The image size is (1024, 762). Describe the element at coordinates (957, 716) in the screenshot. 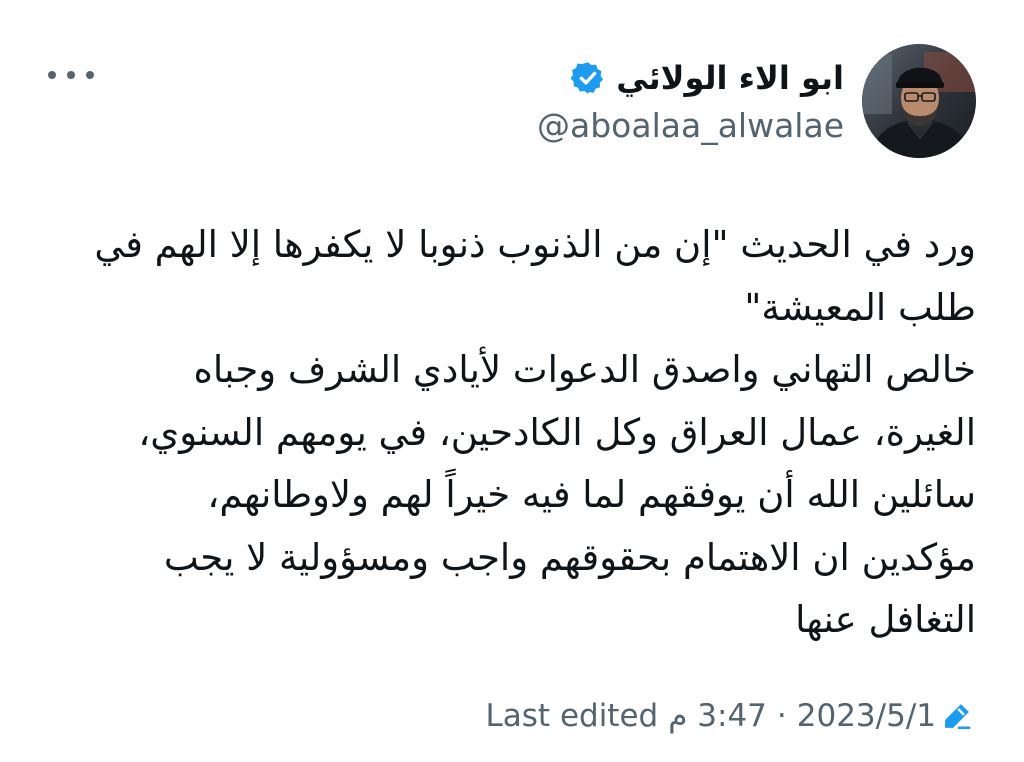

I see `edit-pencil-icon` at that location.